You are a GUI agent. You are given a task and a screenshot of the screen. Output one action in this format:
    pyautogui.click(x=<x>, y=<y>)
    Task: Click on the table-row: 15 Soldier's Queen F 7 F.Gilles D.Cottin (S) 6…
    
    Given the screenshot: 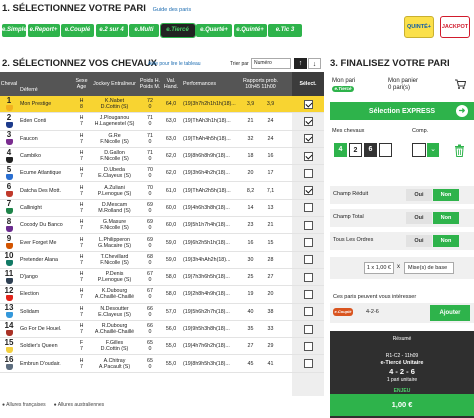 What is the action you would take?
    pyautogui.click(x=162, y=347)
    